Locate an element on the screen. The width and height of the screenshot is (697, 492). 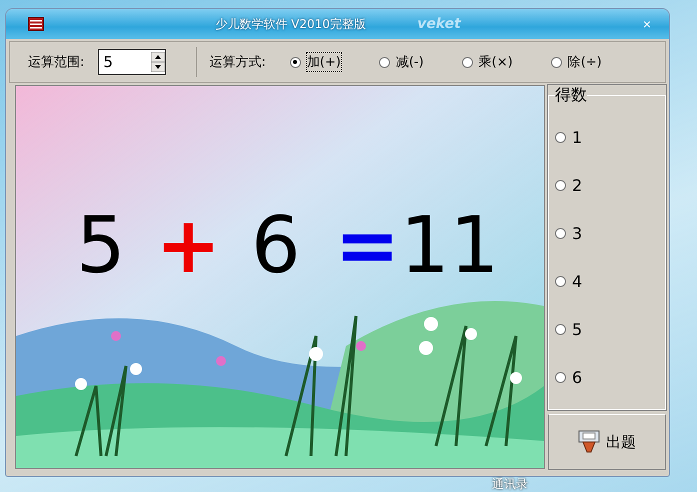
operation-radio: 加(+) is located at coordinates (315, 62).